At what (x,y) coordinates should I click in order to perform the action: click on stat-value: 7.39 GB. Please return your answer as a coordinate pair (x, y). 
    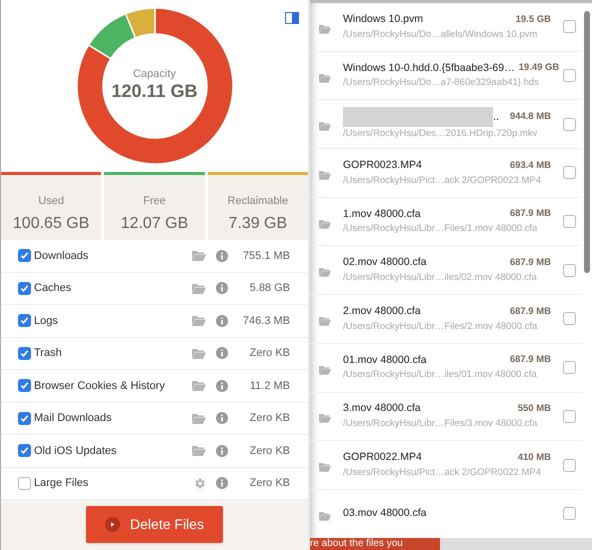
    Looking at the image, I should click on (258, 224).